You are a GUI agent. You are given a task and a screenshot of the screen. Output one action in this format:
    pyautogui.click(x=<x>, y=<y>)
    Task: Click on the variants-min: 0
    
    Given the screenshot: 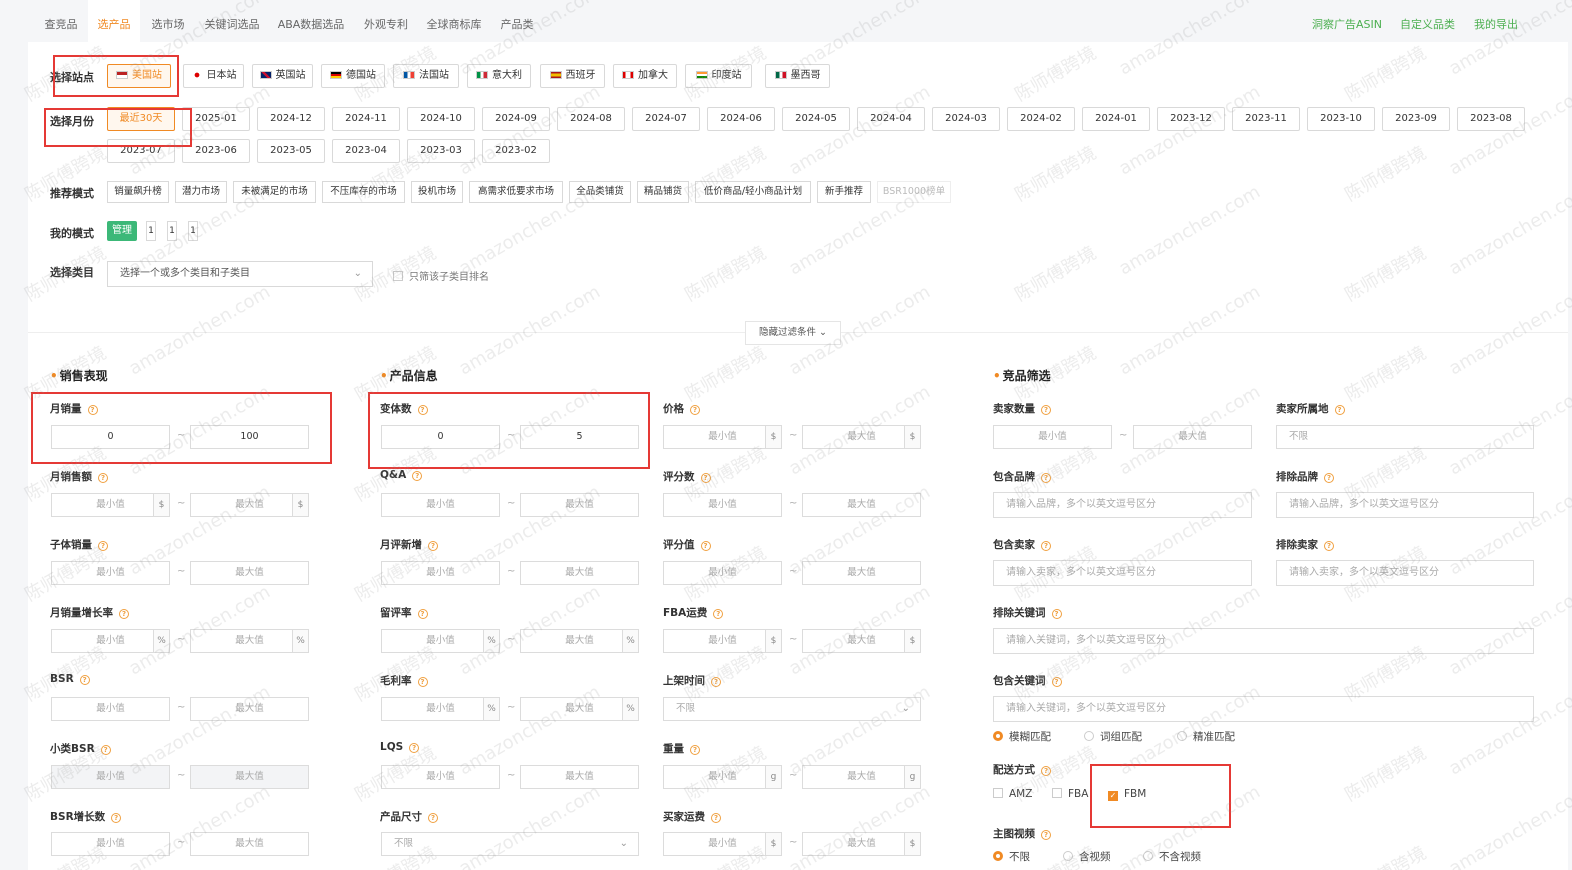 What is the action you would take?
    pyautogui.click(x=440, y=437)
    